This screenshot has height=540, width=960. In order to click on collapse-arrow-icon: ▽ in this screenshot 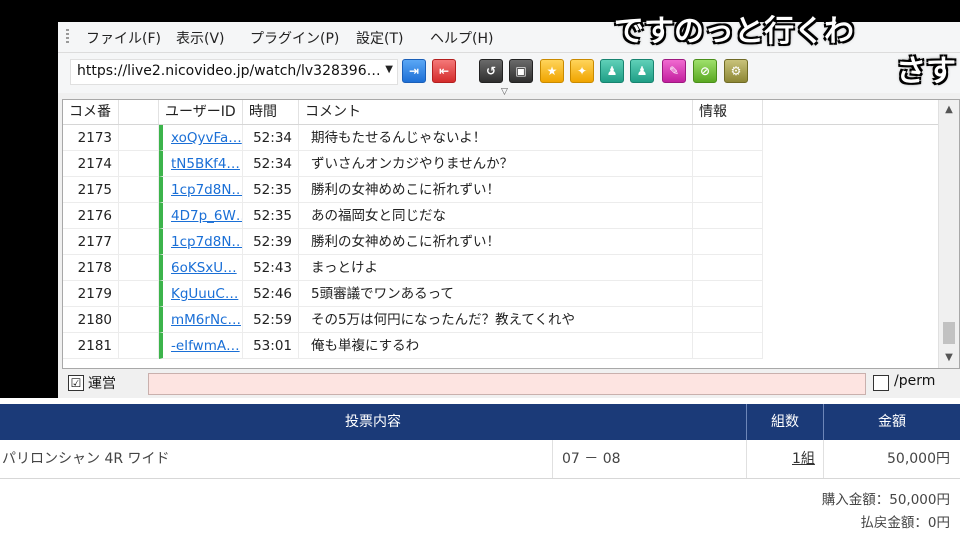, I will do `click(504, 92)`.